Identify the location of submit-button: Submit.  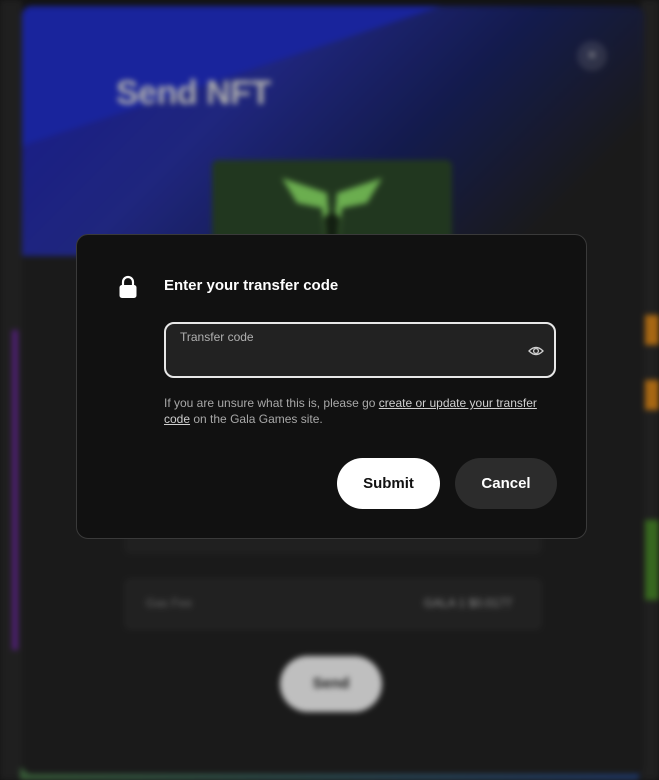
(388, 483).